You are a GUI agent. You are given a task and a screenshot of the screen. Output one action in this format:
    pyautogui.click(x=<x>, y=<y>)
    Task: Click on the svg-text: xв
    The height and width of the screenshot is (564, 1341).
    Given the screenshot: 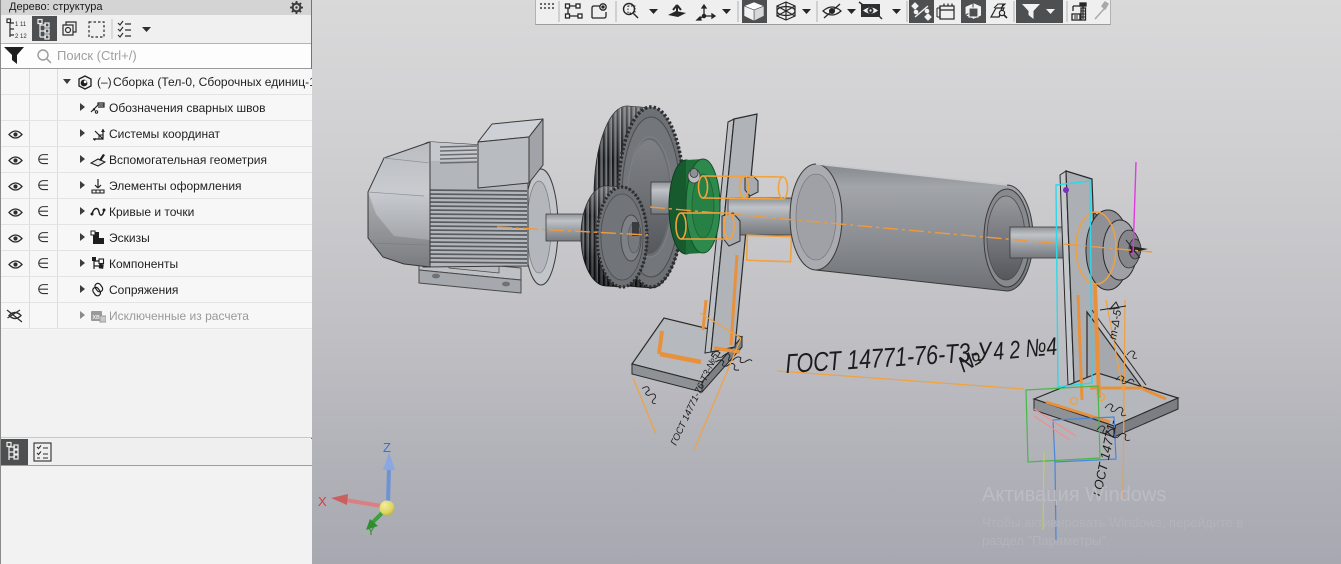 What is the action you would take?
    pyautogui.click(x=97, y=317)
    